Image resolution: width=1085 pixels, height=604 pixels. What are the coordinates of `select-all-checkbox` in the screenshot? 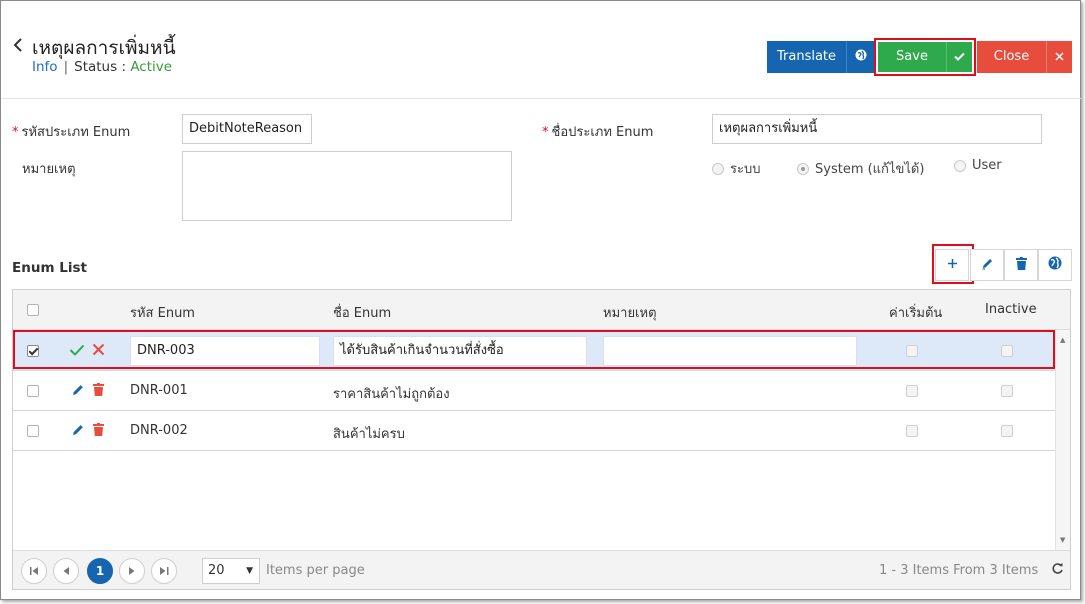 It's located at (33, 310).